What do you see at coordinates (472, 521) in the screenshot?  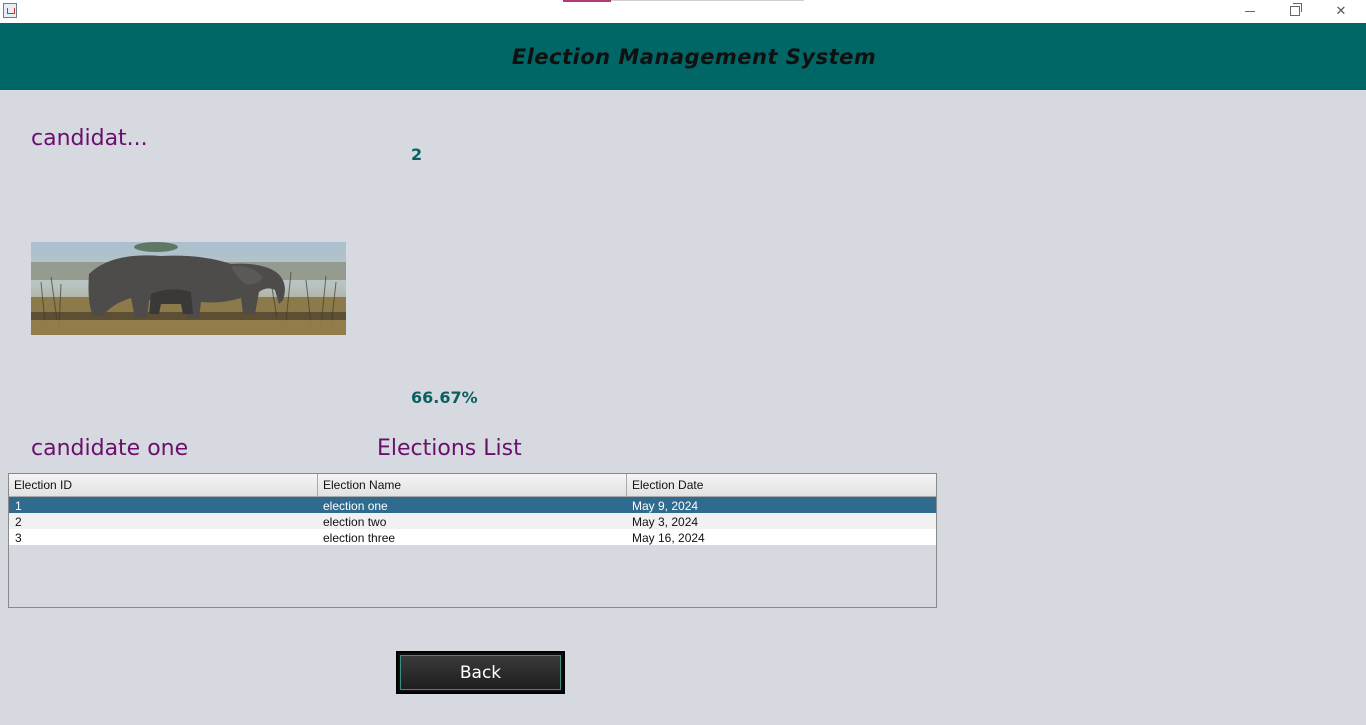 I see `table-row: 2 election two May 3, 2024` at bounding box center [472, 521].